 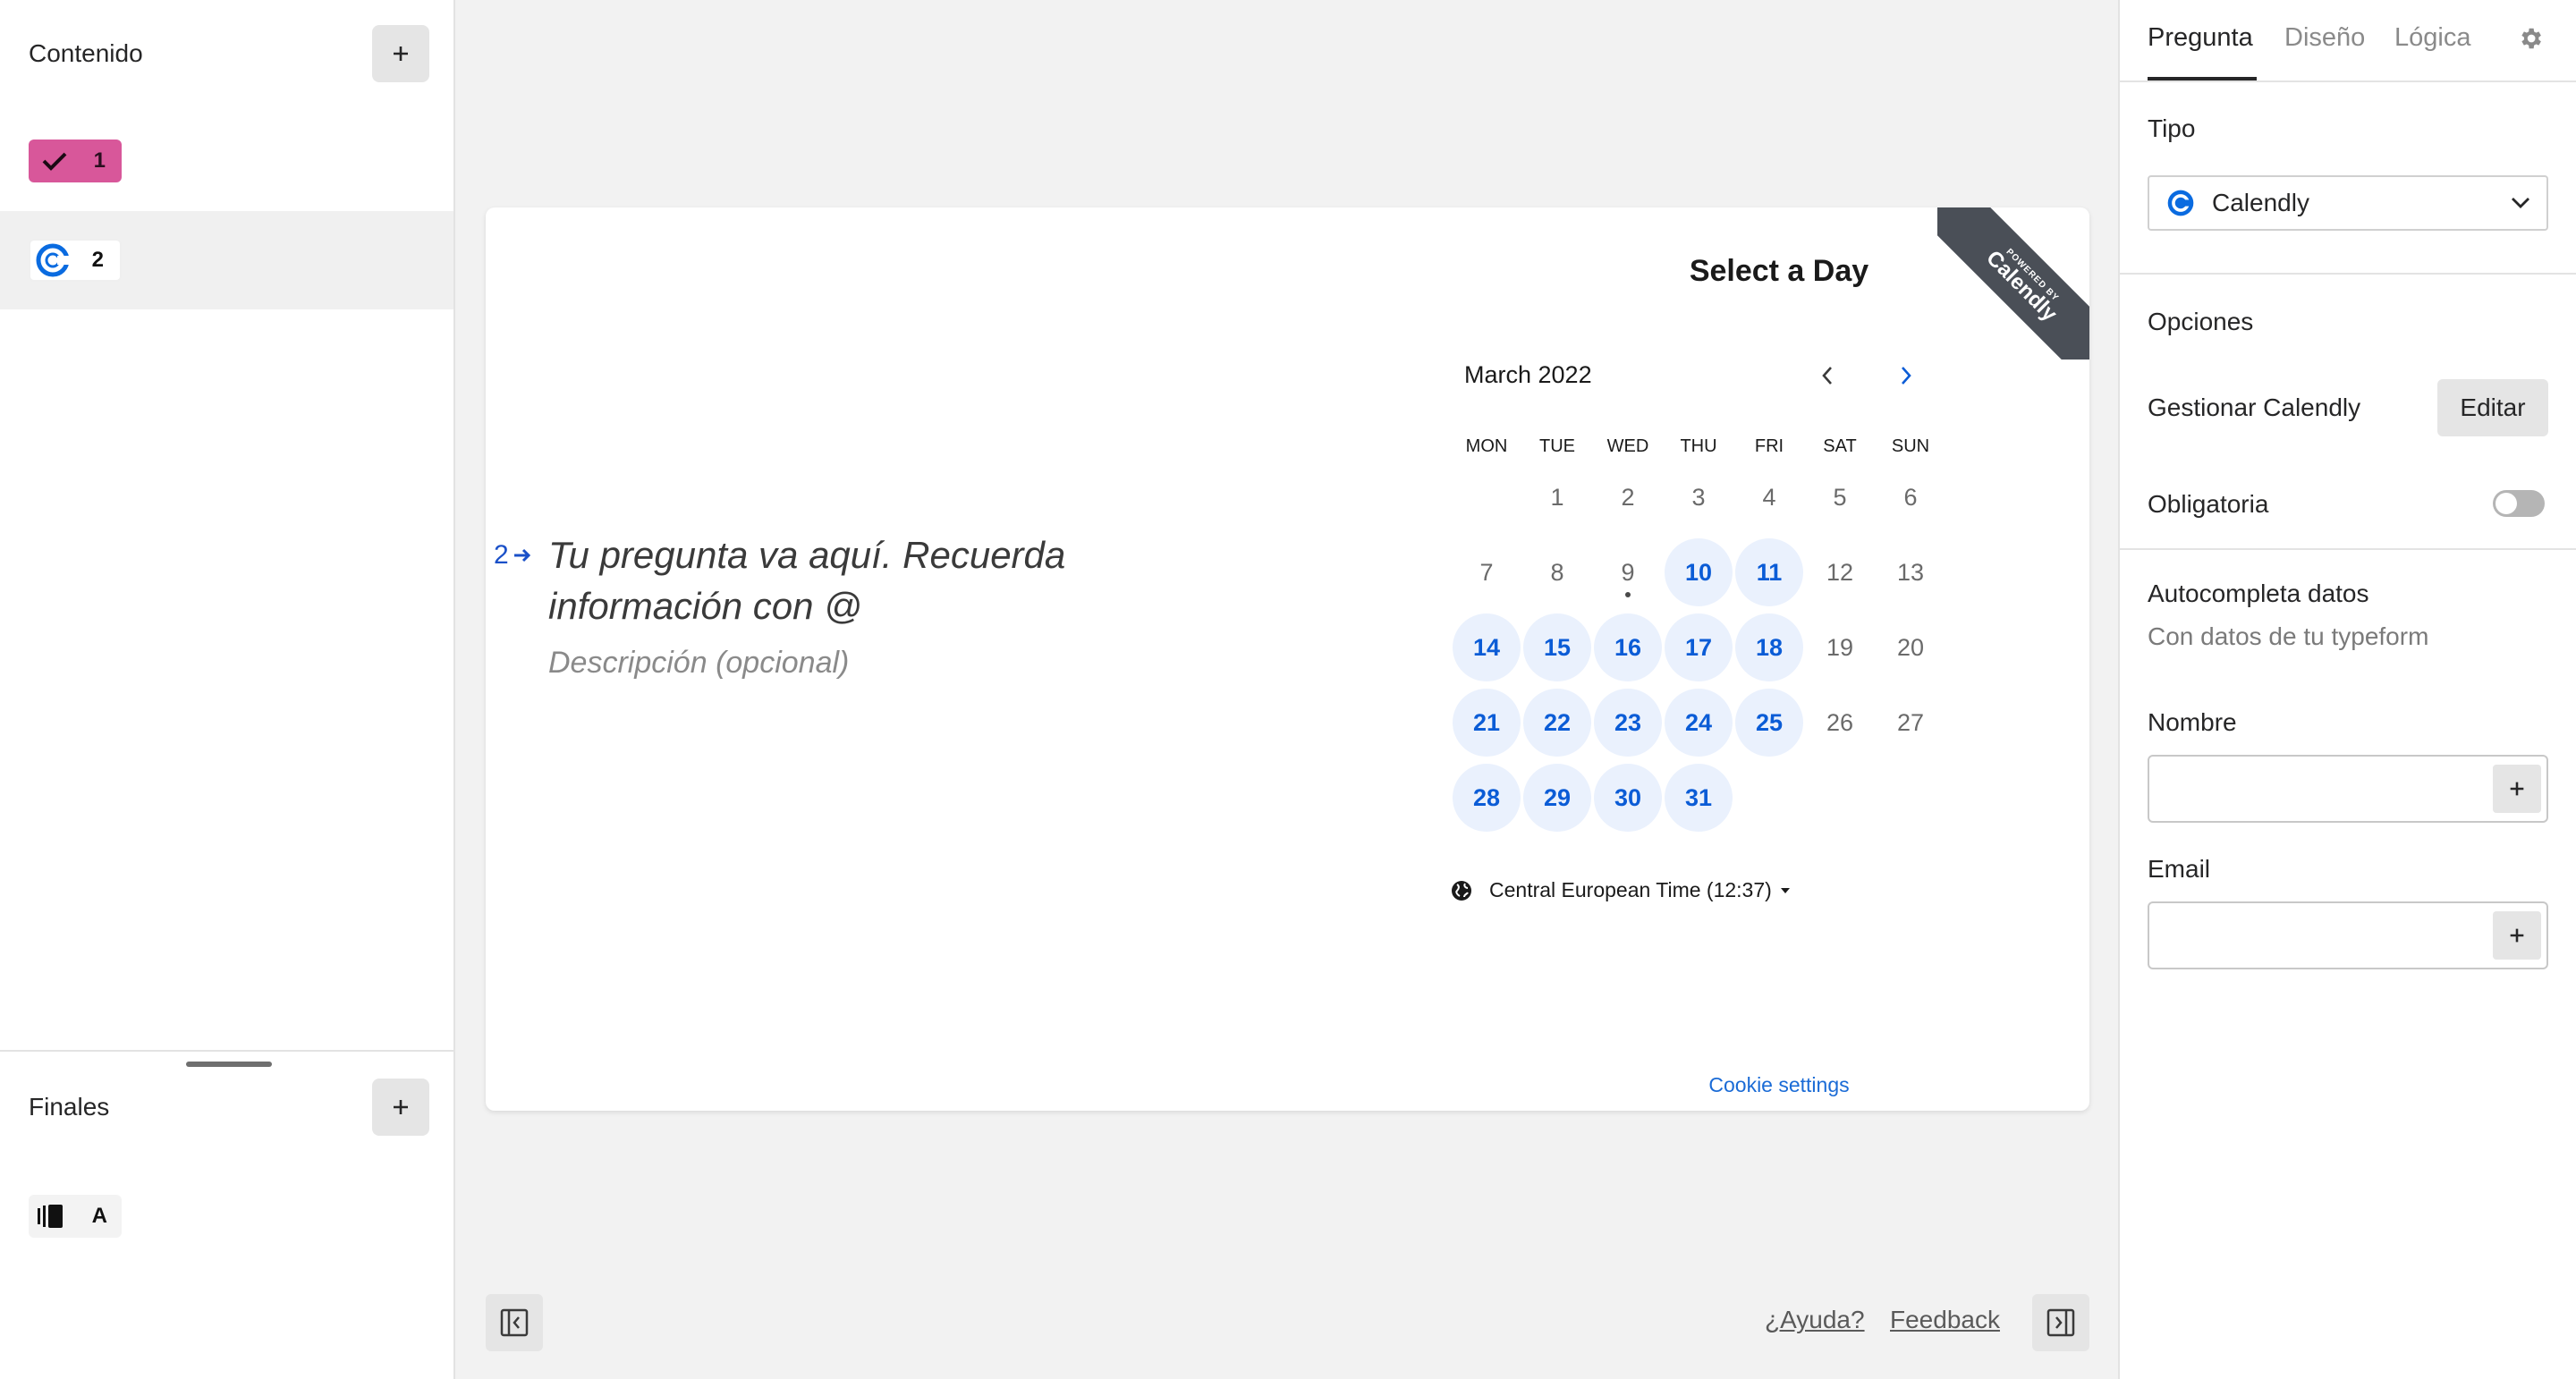 I want to click on calendar-day-number: 29, so click(x=1557, y=797).